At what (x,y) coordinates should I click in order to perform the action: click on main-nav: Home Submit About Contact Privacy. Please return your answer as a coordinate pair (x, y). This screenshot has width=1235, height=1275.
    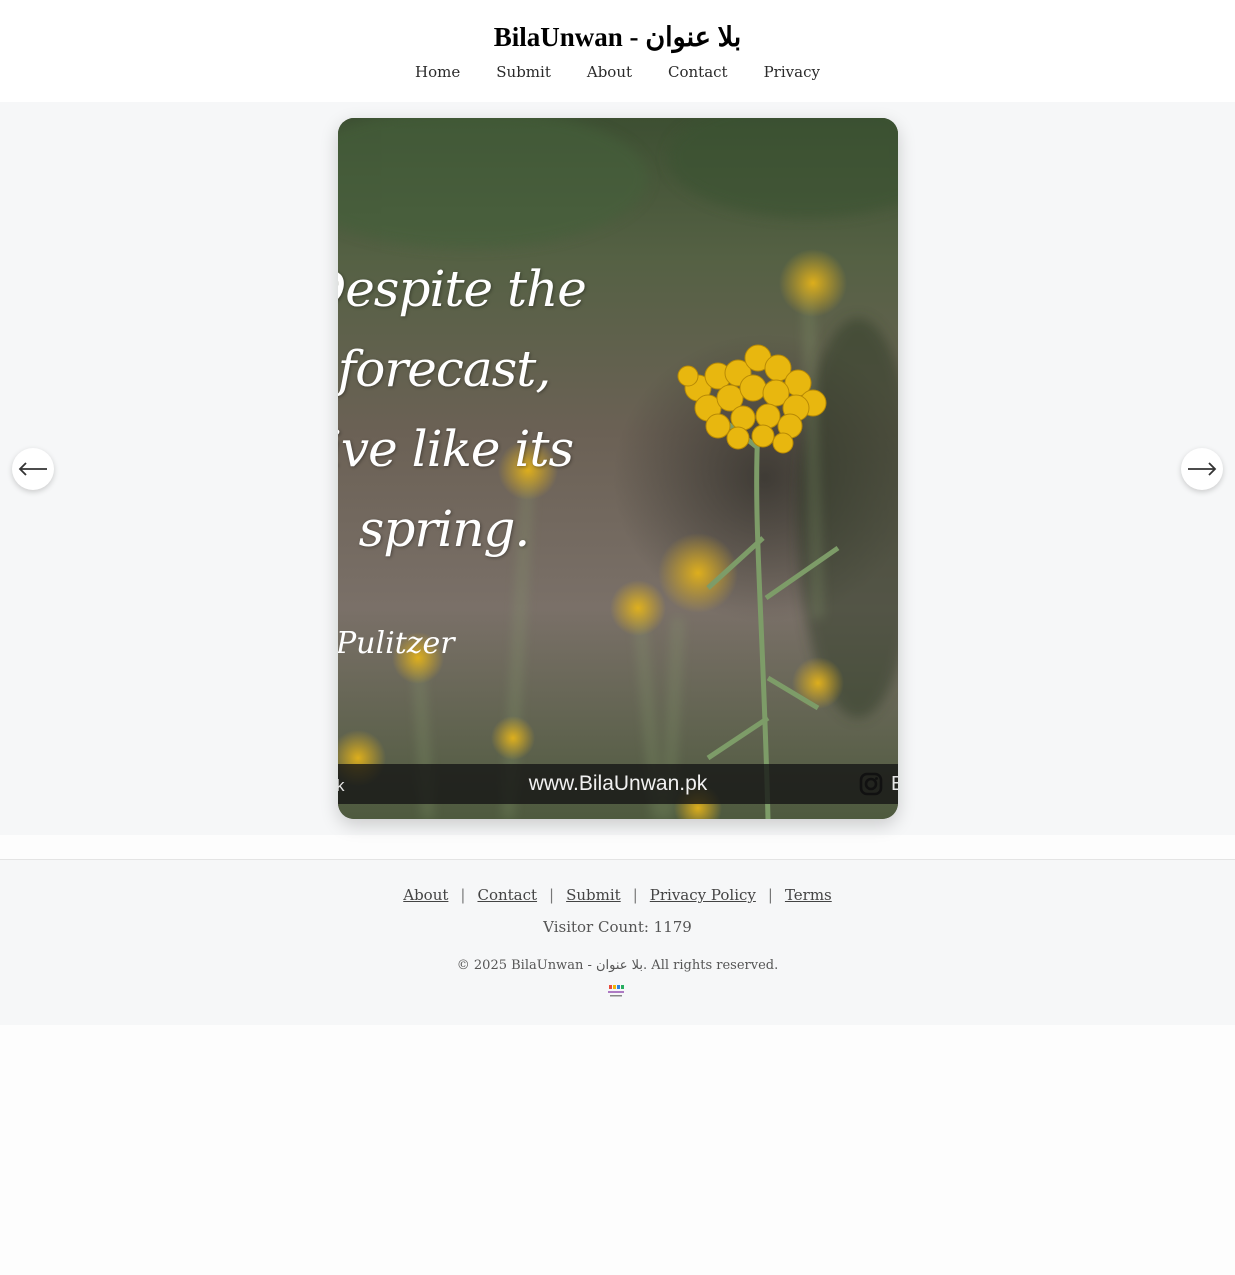
    Looking at the image, I should click on (617, 72).